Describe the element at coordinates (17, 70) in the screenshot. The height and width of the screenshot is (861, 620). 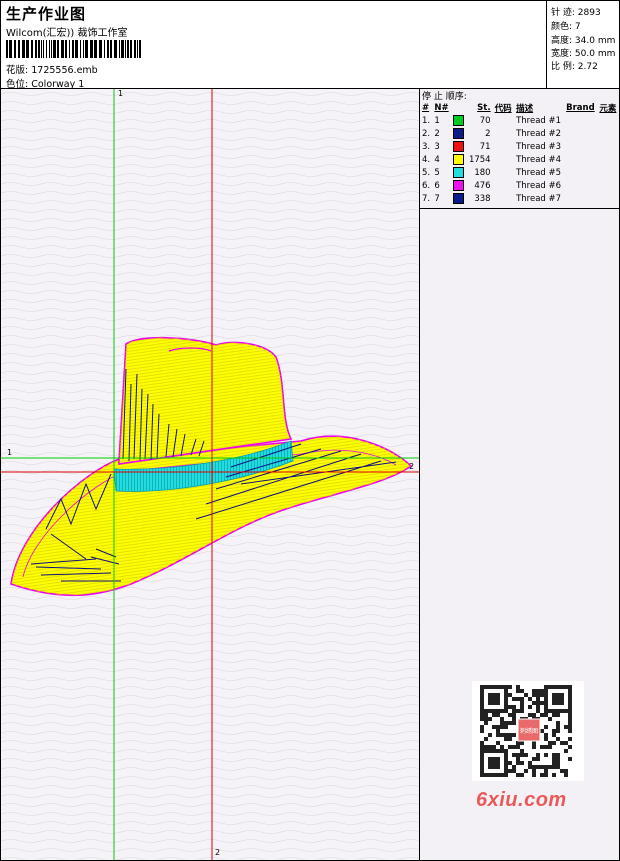
I see `file-label: 花版:` at that location.